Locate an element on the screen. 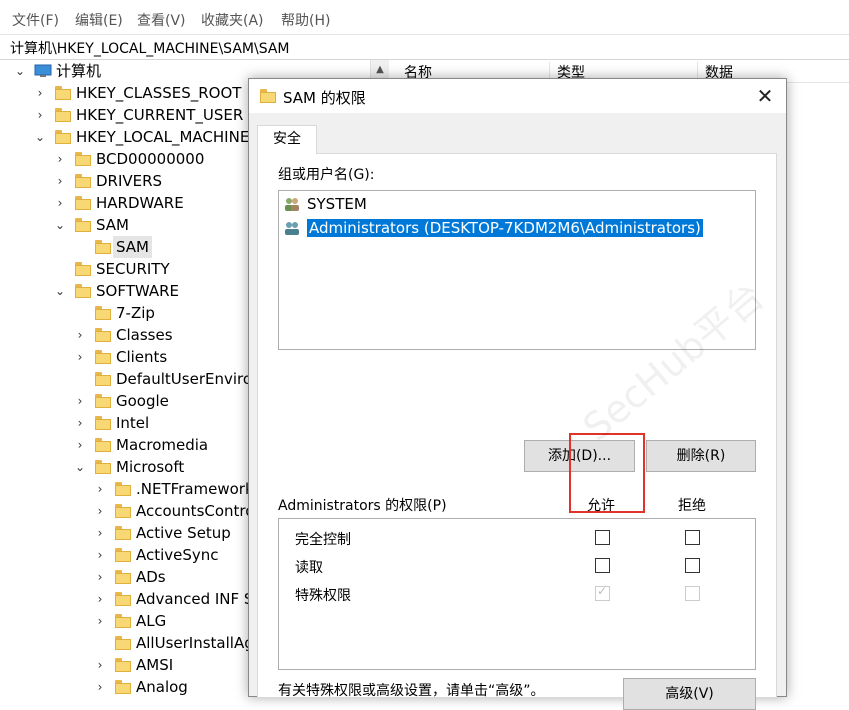 The height and width of the screenshot is (710, 849). perm-read: 读取 is located at coordinates (309, 568).